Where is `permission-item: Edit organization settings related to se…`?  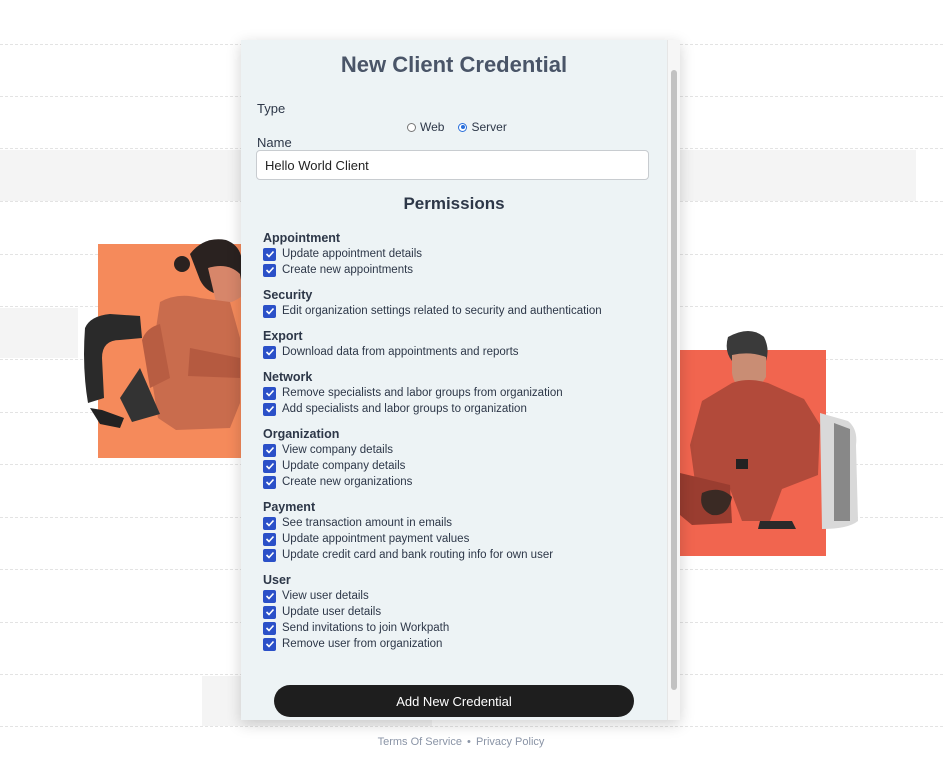
permission-item: Edit organization settings related to se… is located at coordinates (458, 311).